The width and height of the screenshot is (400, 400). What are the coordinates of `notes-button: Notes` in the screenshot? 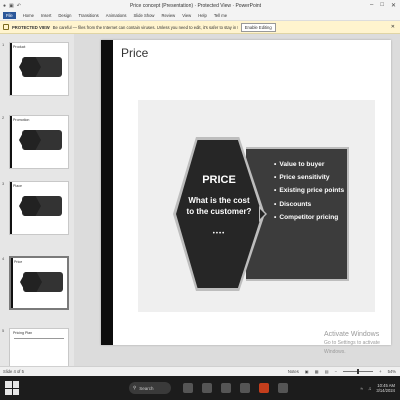 It's located at (293, 371).